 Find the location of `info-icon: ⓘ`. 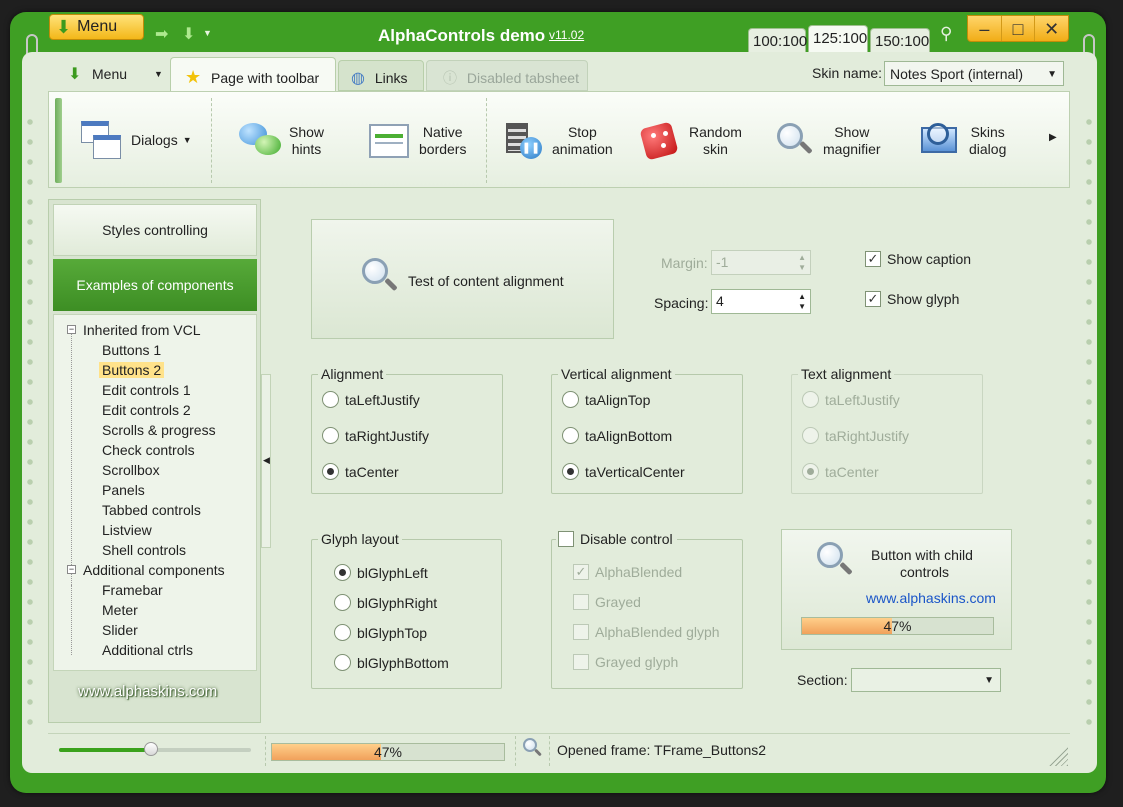

info-icon: ⓘ is located at coordinates (450, 78).